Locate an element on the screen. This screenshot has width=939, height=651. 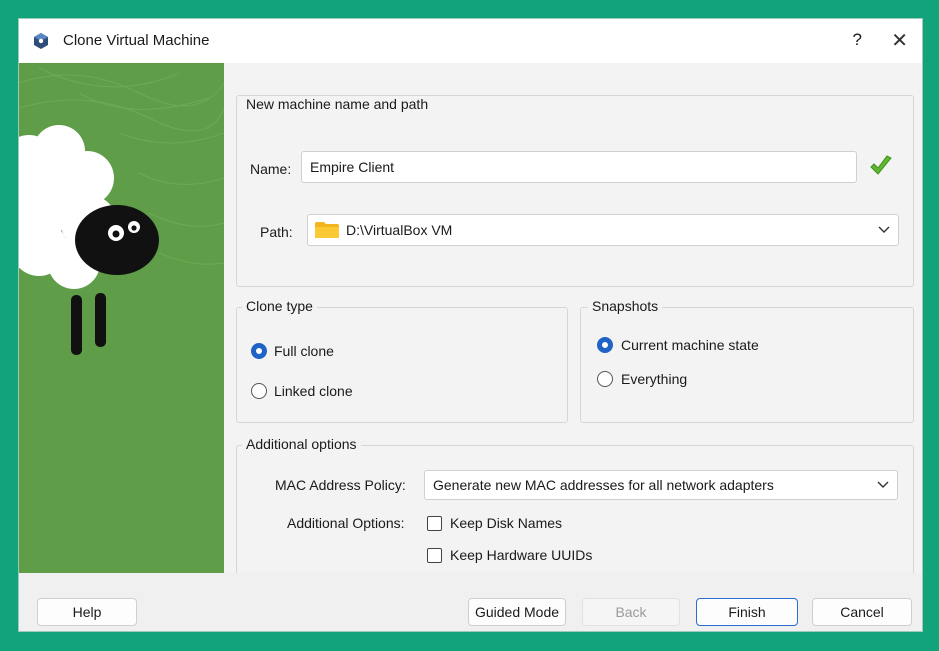
everything-radio is located at coordinates (605, 379).